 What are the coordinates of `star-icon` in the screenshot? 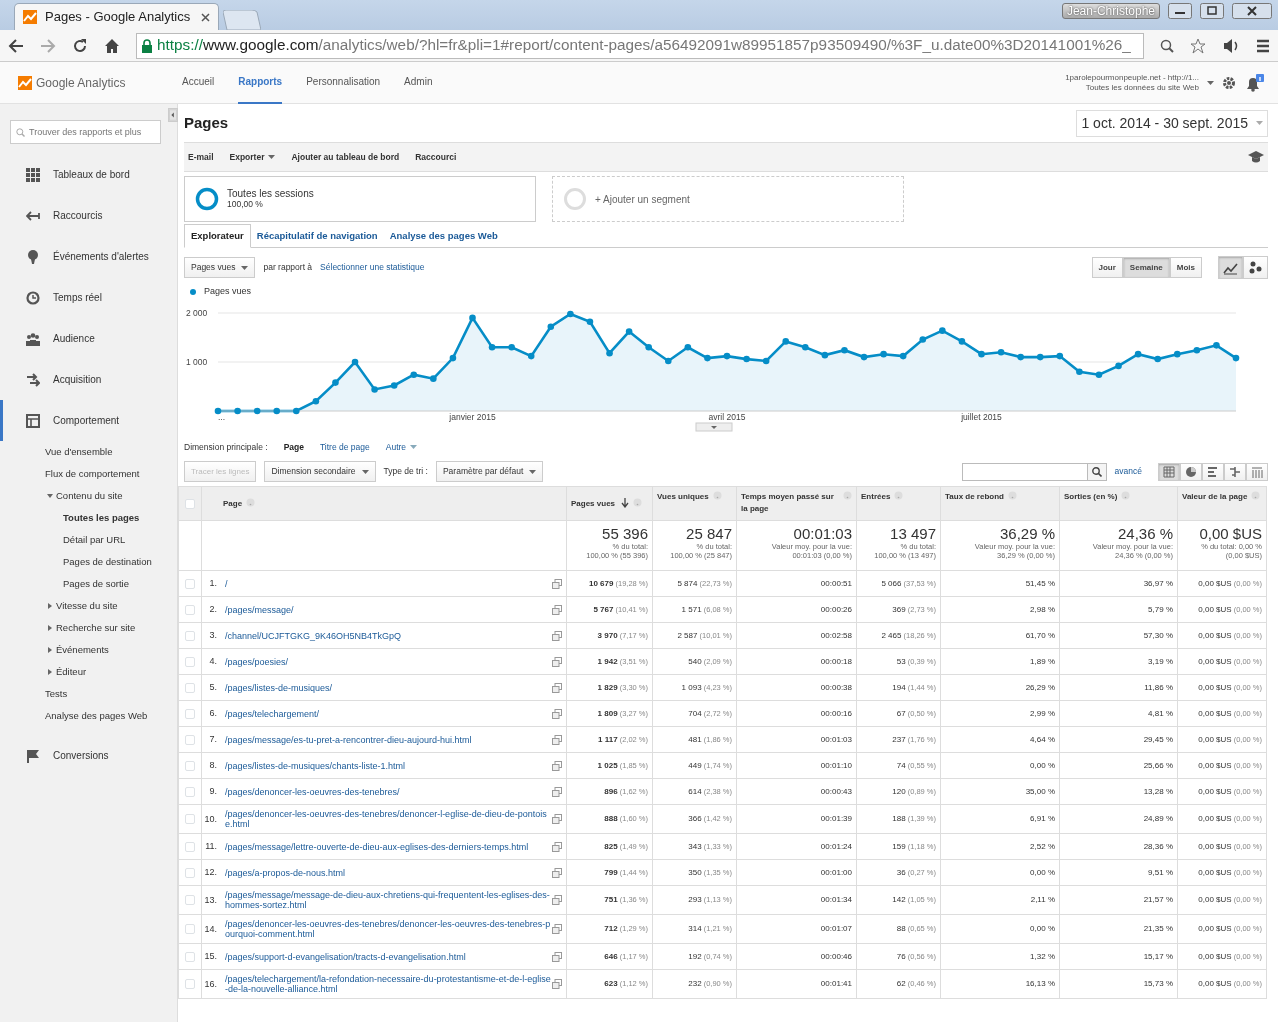 It's located at (1198, 45).